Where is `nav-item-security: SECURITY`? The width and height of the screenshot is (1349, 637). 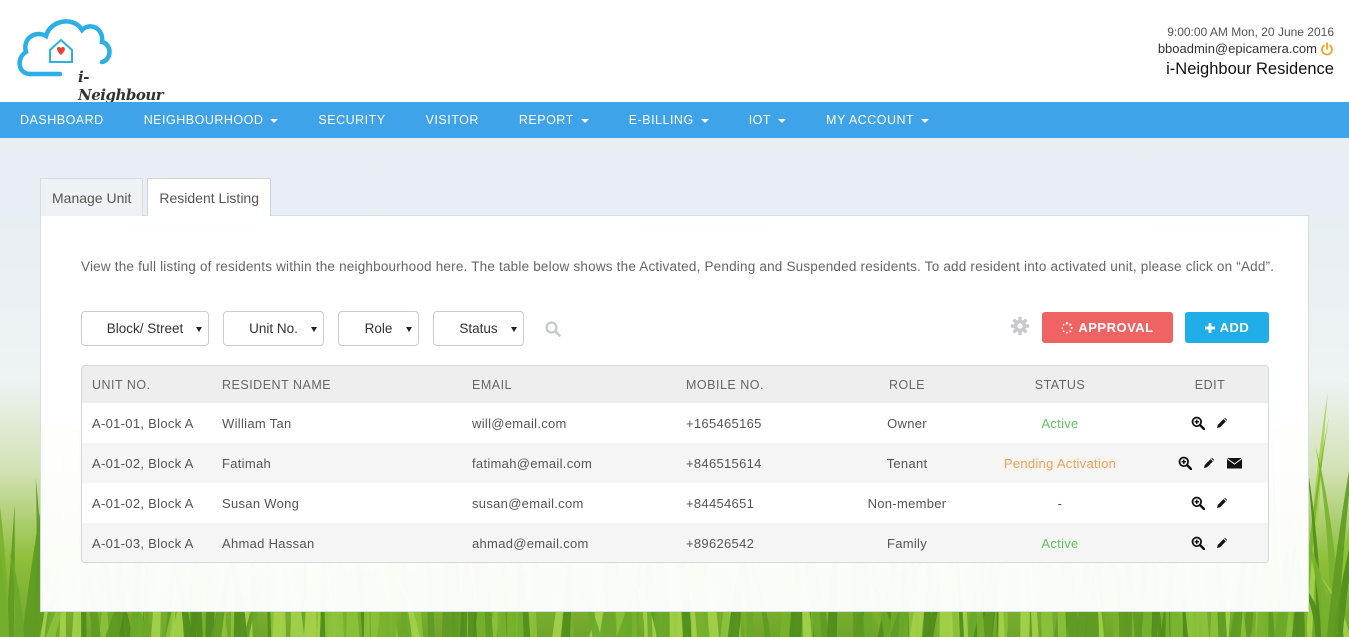
nav-item-security: SECURITY is located at coordinates (351, 120).